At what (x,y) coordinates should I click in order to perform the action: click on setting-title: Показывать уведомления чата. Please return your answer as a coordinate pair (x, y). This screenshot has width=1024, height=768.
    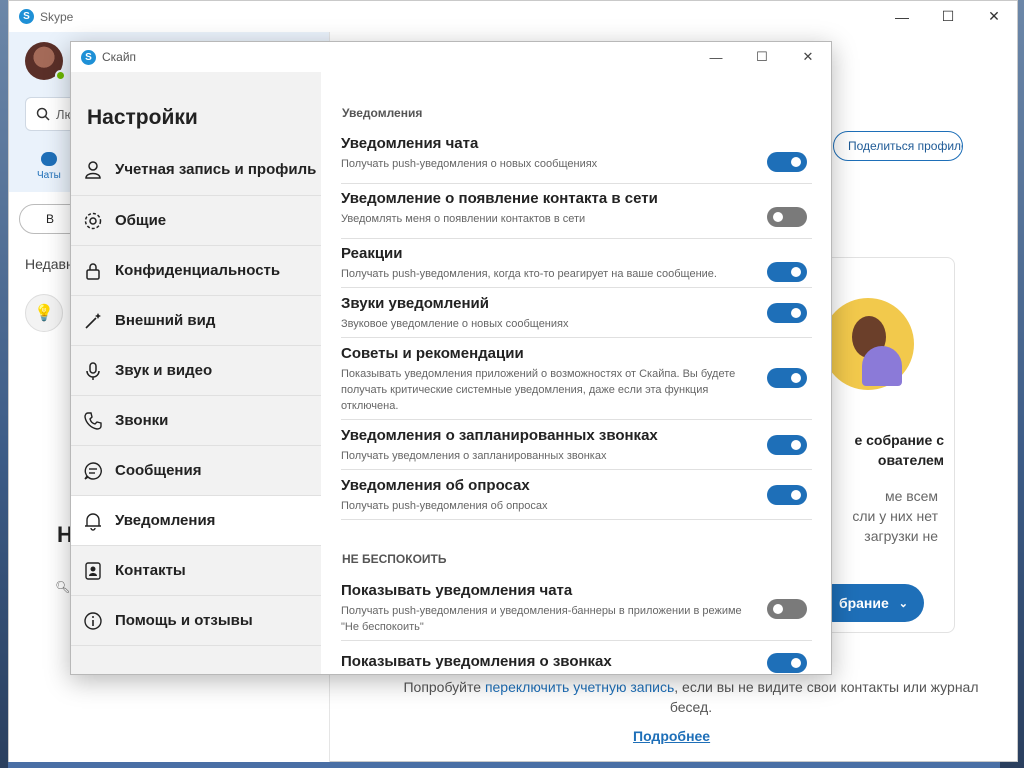
    Looking at the image, I should click on (457, 590).